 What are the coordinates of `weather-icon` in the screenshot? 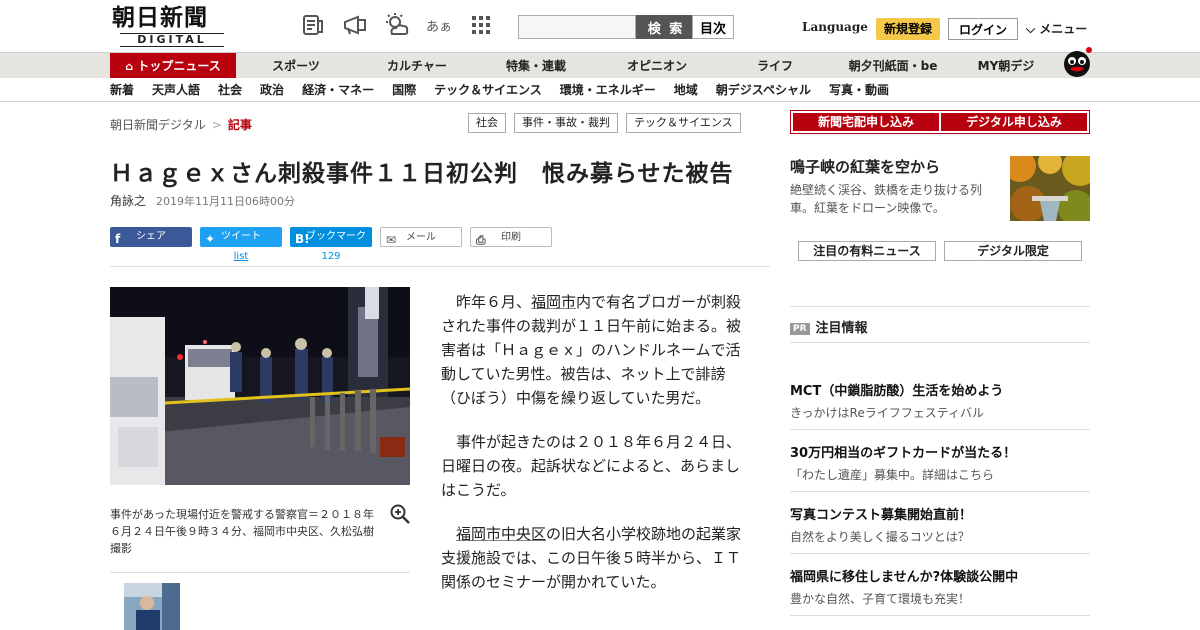 It's located at (397, 25).